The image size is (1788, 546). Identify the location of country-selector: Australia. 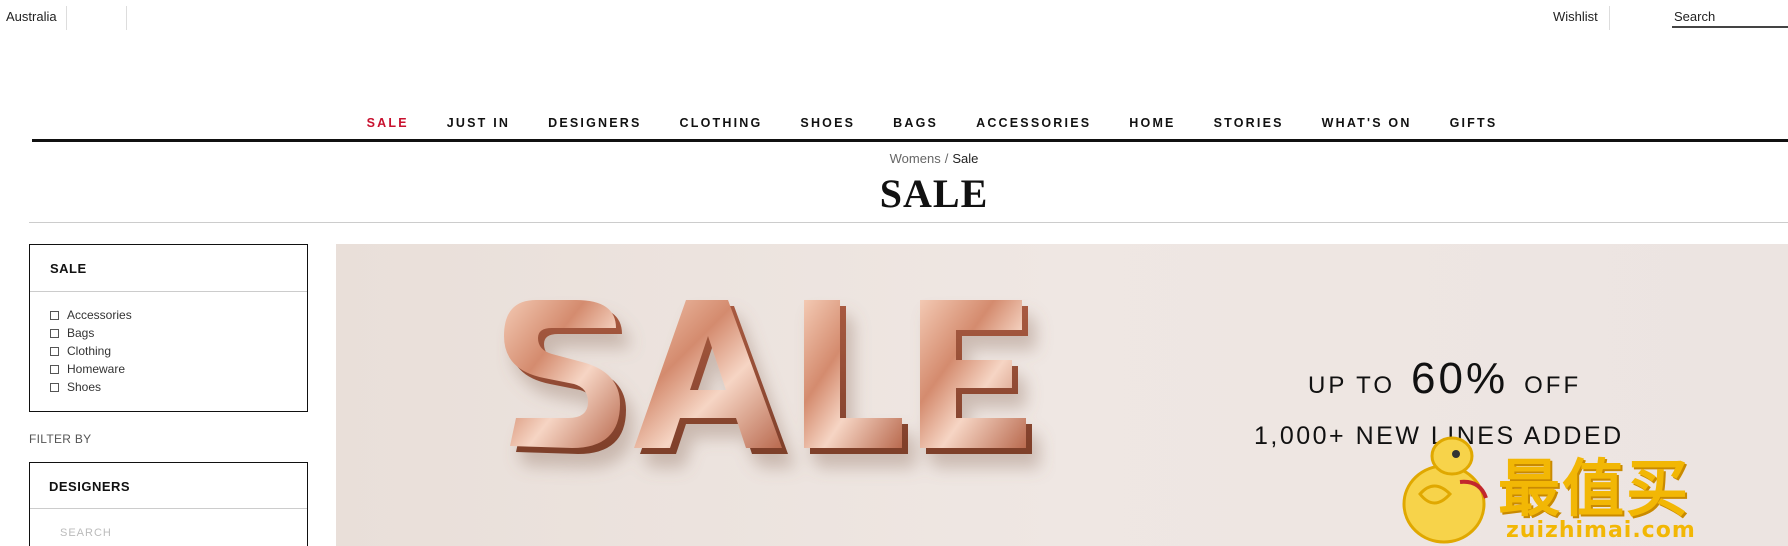
(31, 16).